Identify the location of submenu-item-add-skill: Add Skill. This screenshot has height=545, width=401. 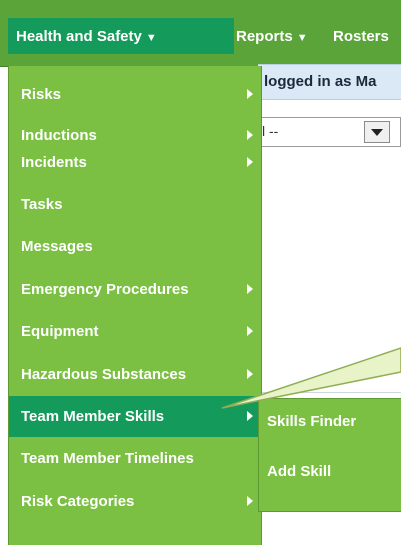
(330, 471).